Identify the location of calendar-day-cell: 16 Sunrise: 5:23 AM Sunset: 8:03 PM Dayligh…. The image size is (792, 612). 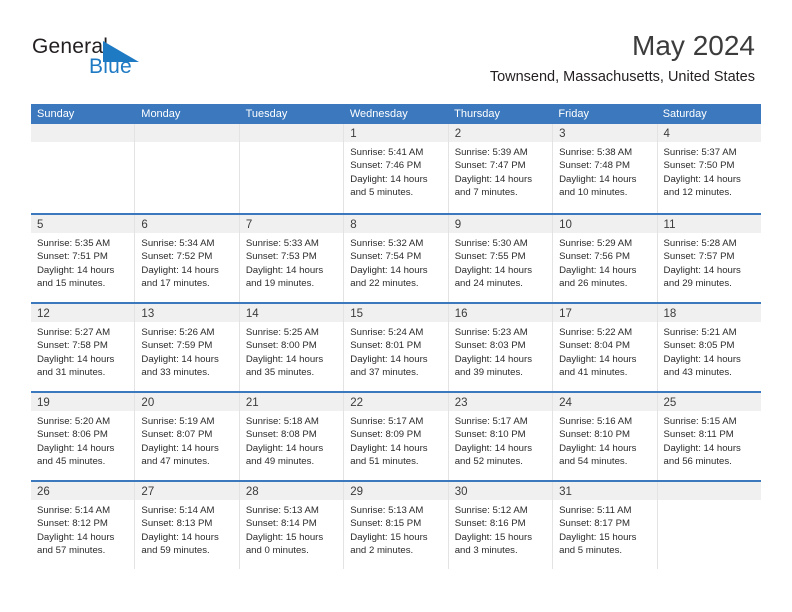
(501, 347).